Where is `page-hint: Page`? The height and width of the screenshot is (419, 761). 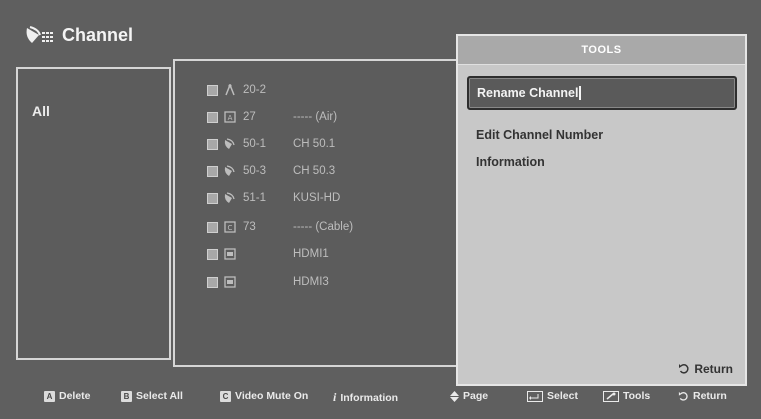
page-hint: Page is located at coordinates (469, 396).